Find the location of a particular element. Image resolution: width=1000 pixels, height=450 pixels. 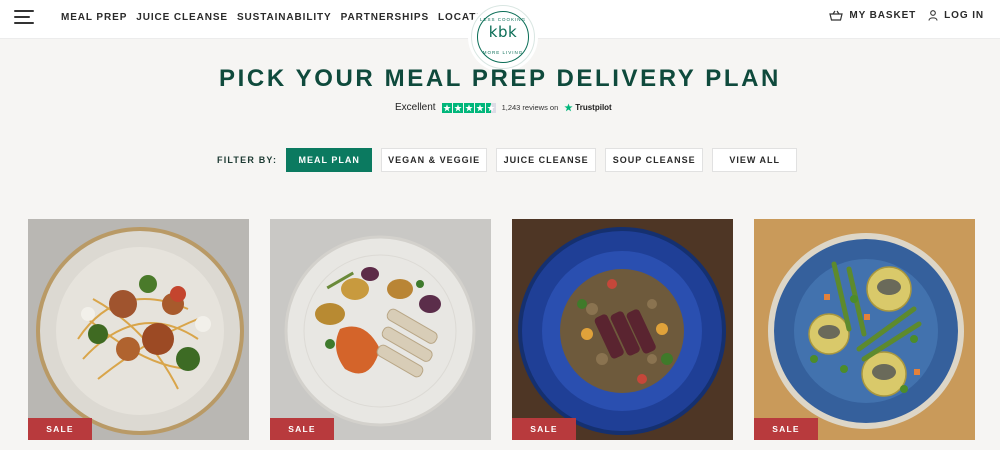

filter-juice-cleanse-button: JUICE CLEANSE is located at coordinates (546, 160).